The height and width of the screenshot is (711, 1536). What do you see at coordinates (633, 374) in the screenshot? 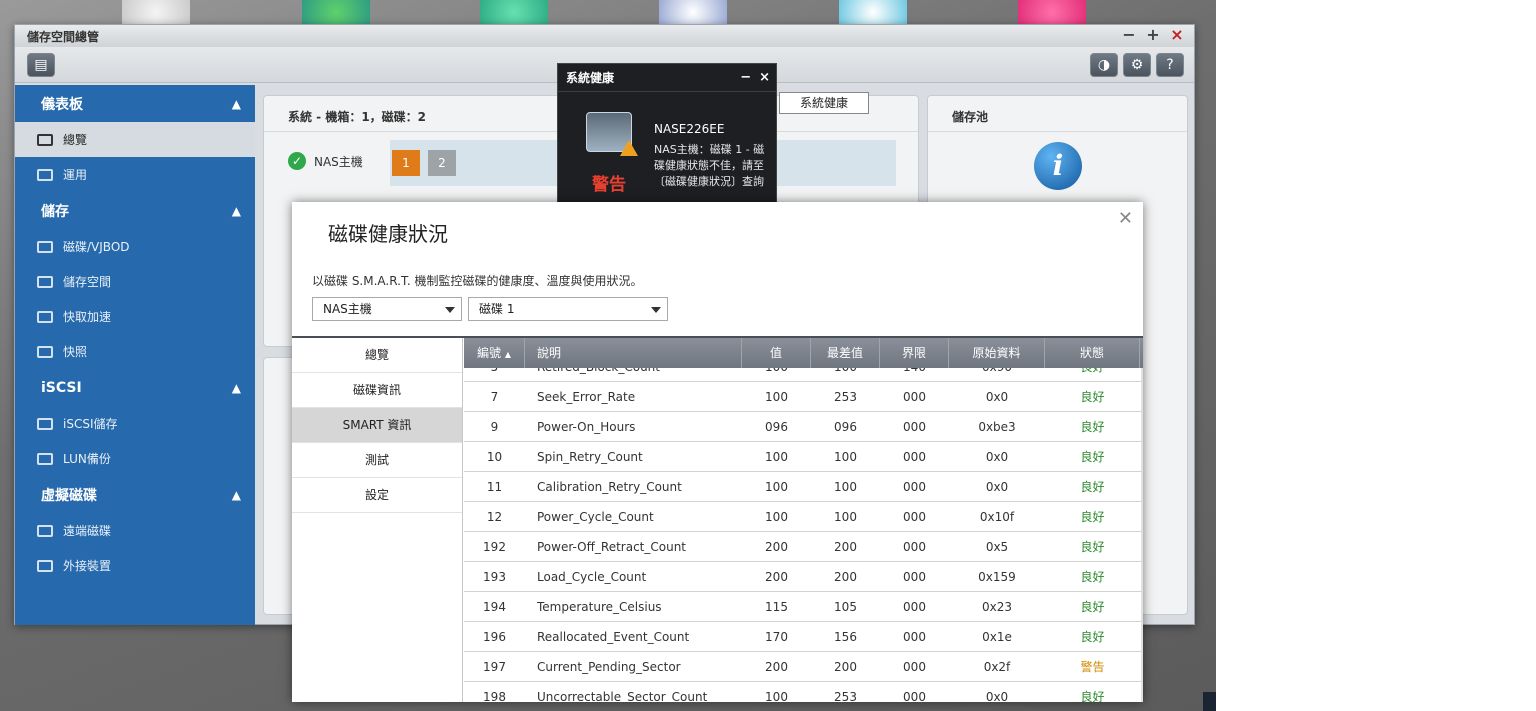
I see `cell-desc: Retired_Block_Count` at bounding box center [633, 374].